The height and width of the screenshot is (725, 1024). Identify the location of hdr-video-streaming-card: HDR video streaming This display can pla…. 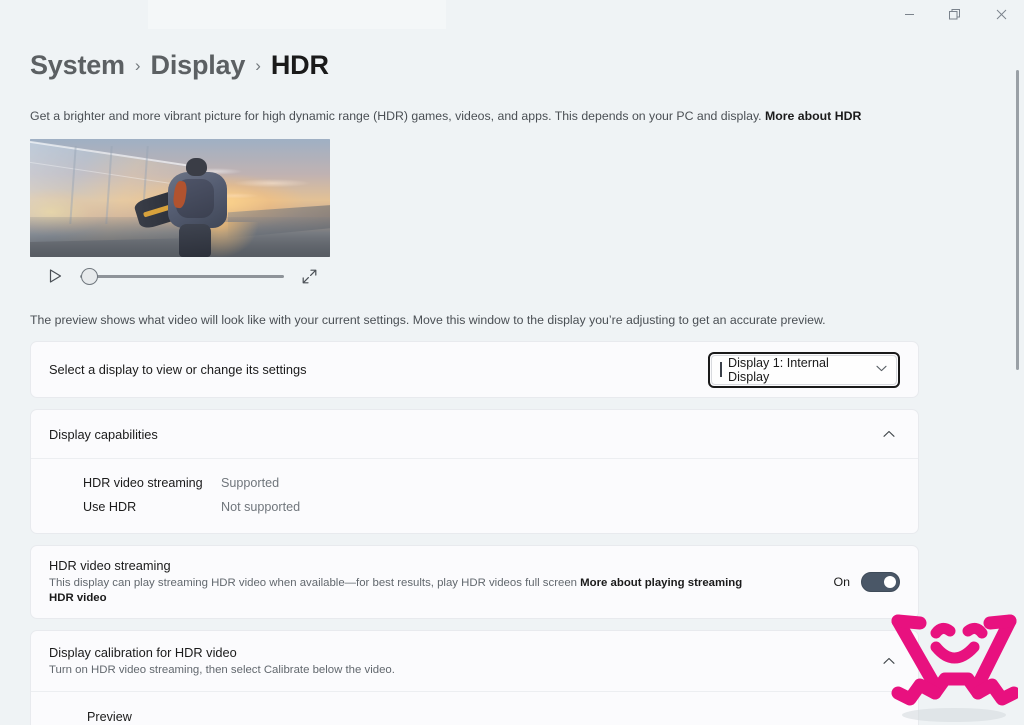
(474, 582).